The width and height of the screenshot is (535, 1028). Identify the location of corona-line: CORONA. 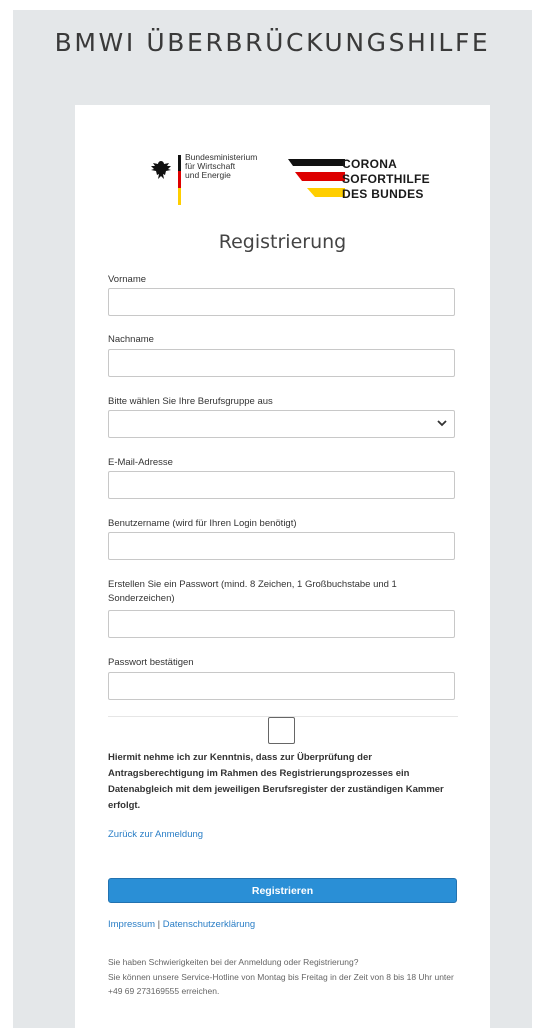
(370, 164).